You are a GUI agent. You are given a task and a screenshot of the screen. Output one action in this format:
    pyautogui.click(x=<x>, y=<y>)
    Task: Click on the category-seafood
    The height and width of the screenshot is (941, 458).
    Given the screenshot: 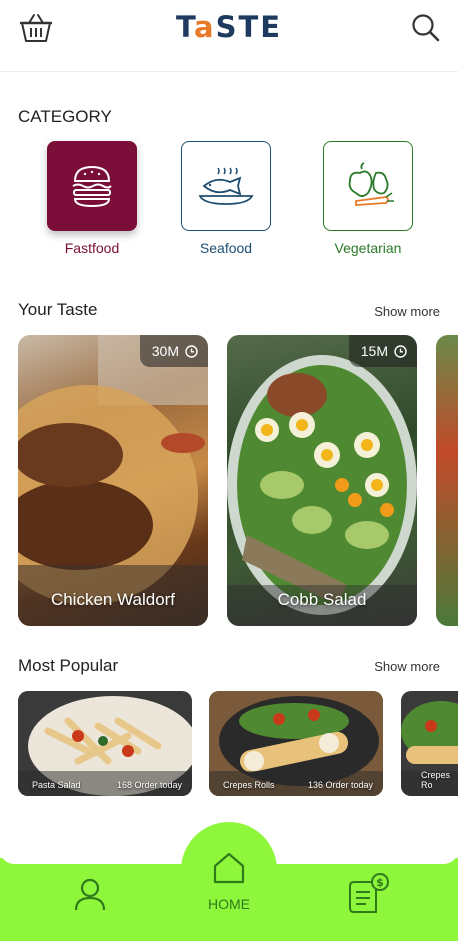 What is the action you would take?
    pyautogui.click(x=226, y=186)
    